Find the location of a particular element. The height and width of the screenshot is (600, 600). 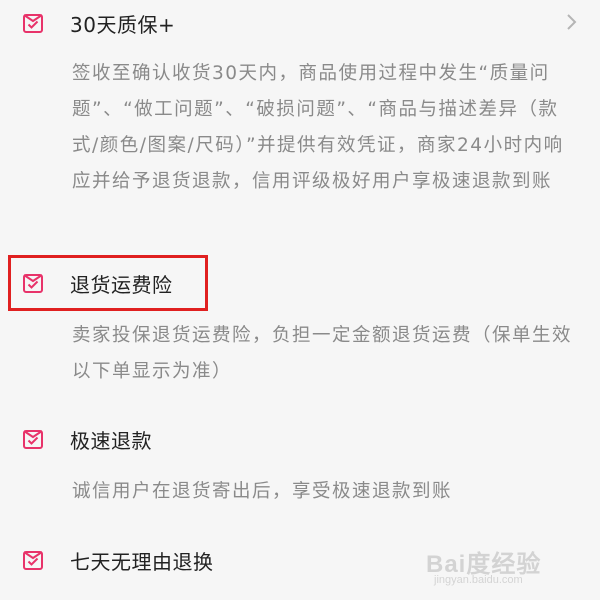

section-30-day-warranty-title-row: 30天质保+ is located at coordinates (98, 23).